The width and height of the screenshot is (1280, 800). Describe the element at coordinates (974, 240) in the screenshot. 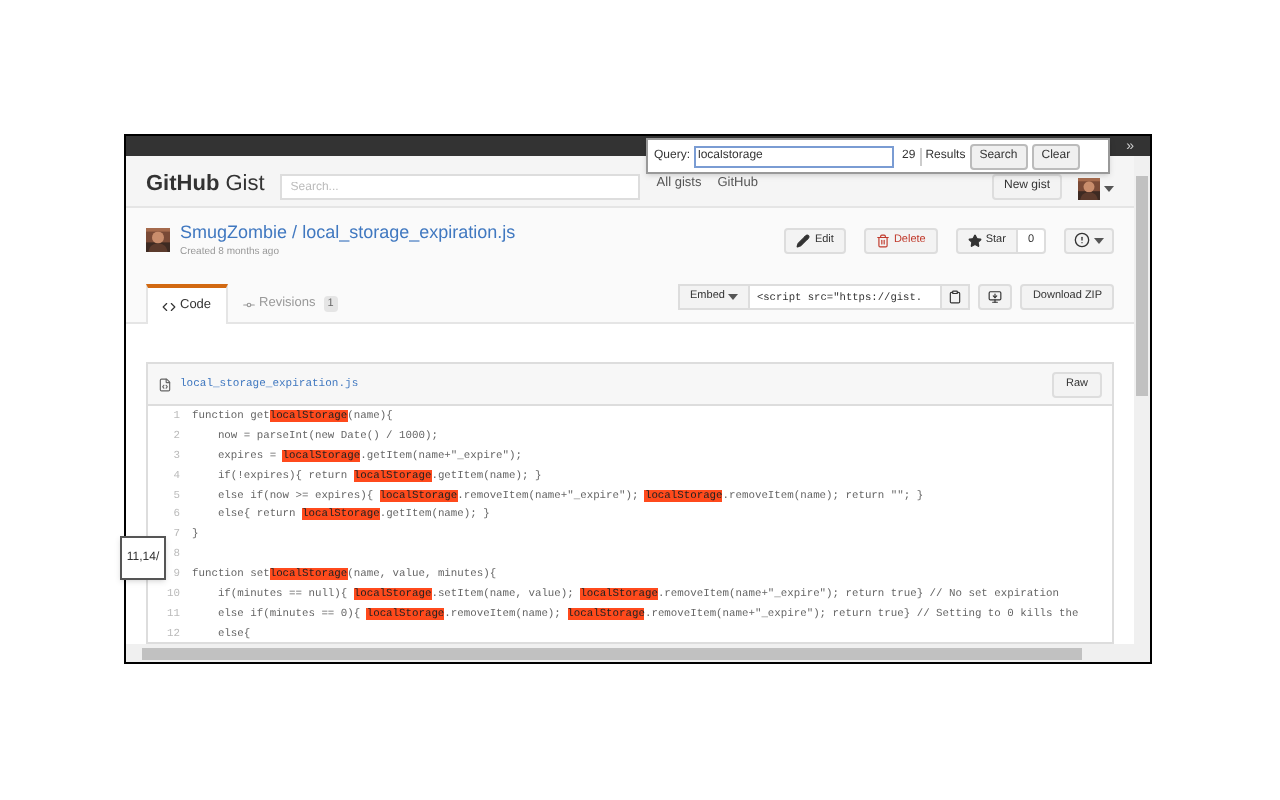

I see `star-icon` at that location.